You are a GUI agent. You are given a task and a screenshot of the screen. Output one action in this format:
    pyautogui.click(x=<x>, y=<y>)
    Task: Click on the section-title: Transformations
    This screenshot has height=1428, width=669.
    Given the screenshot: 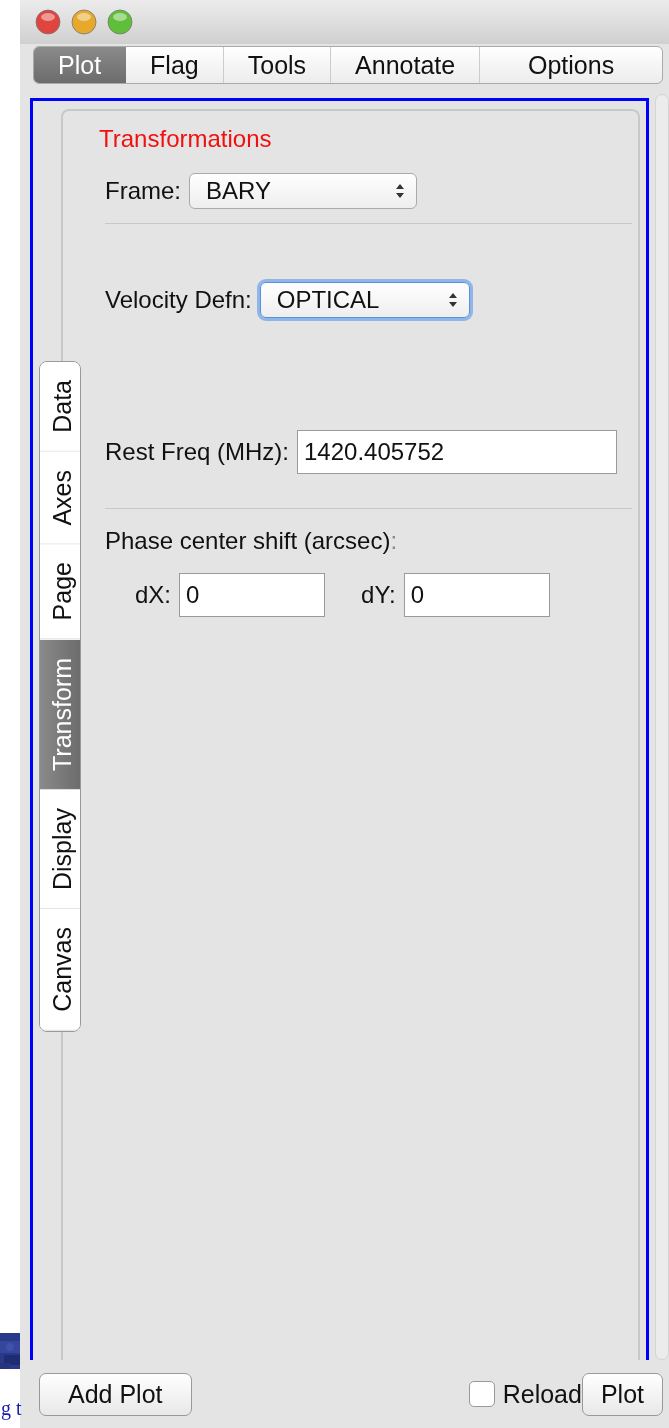 What is the action you would take?
    pyautogui.click(x=186, y=139)
    